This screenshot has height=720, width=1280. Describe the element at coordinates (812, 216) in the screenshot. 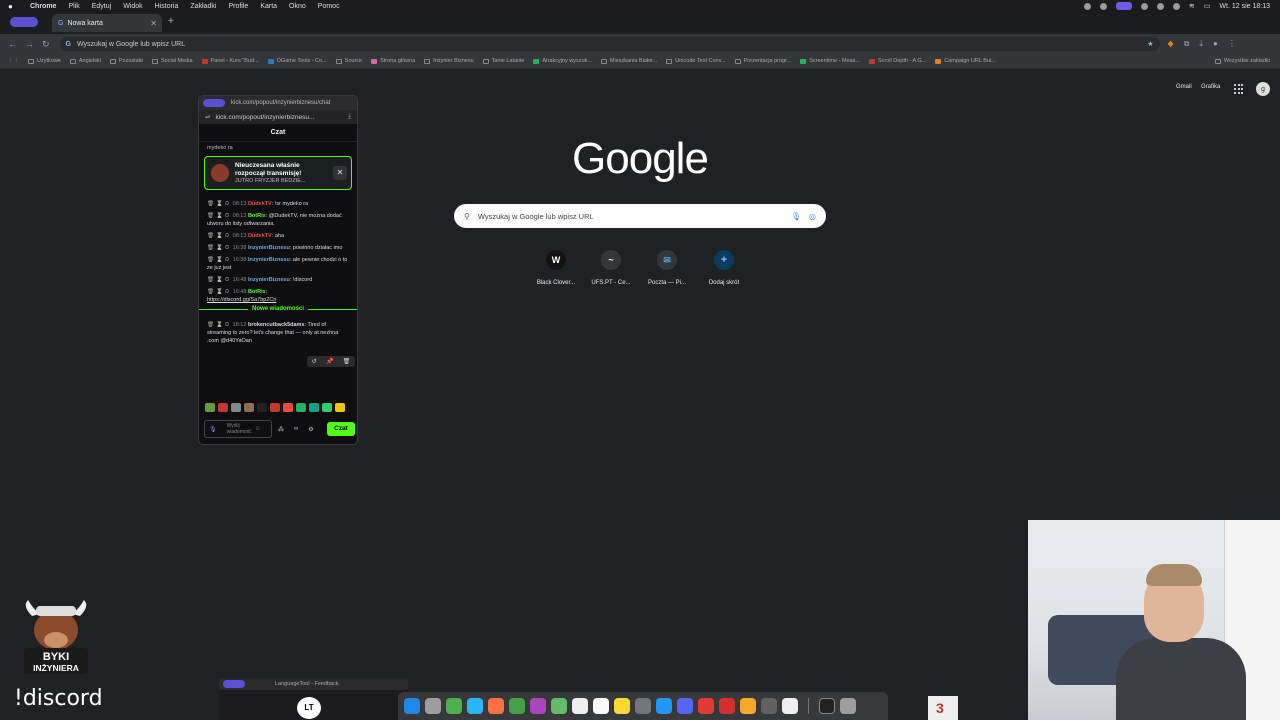

I see `google-lens-icon: ◎` at that location.